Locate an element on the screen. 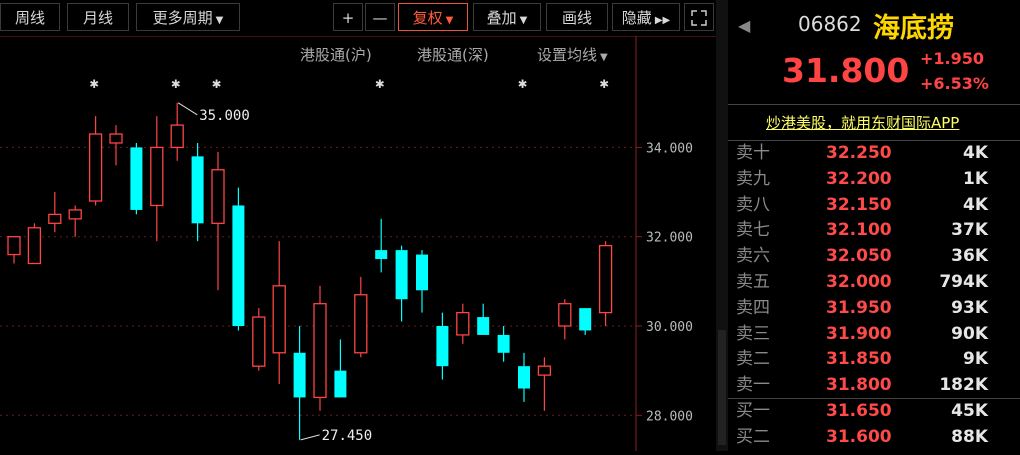 The width and height of the screenshot is (1020, 455). orderbook-level-label: 卖一 is located at coordinates (753, 385).